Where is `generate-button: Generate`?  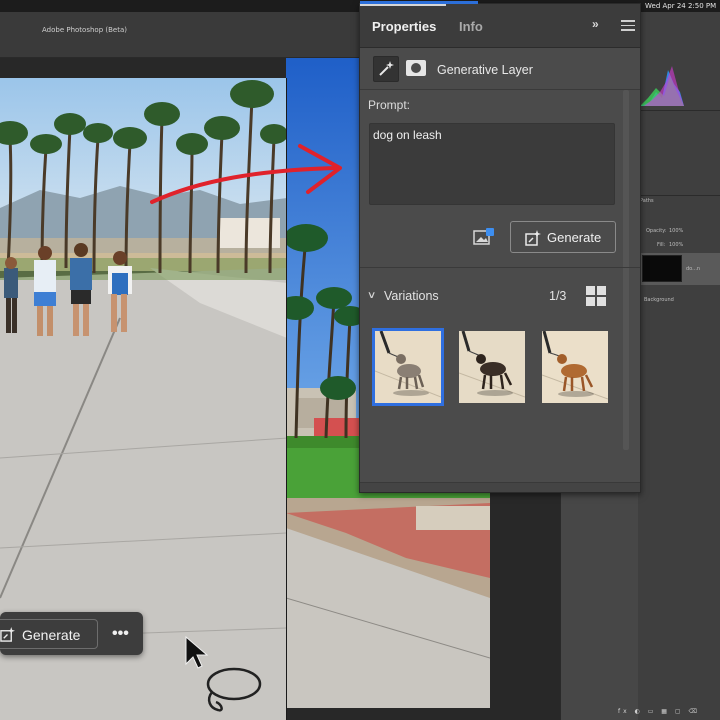
generate-button: Generate is located at coordinates (563, 237).